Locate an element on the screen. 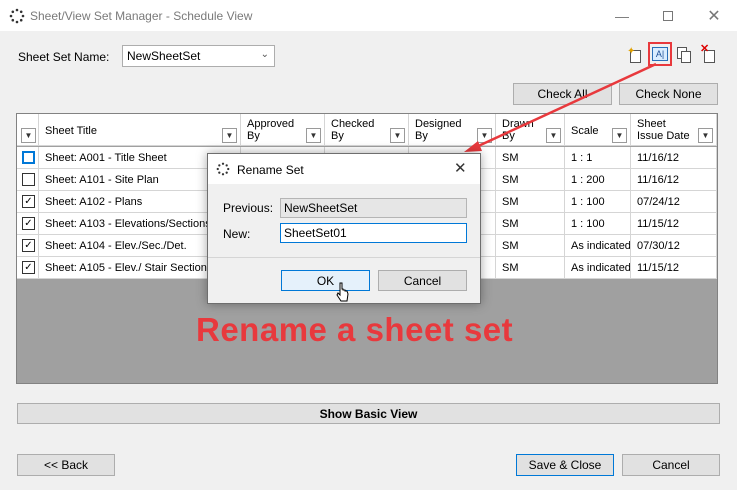 The height and width of the screenshot is (490, 737). annotation-caption: Rename a sheet set is located at coordinates (355, 329).